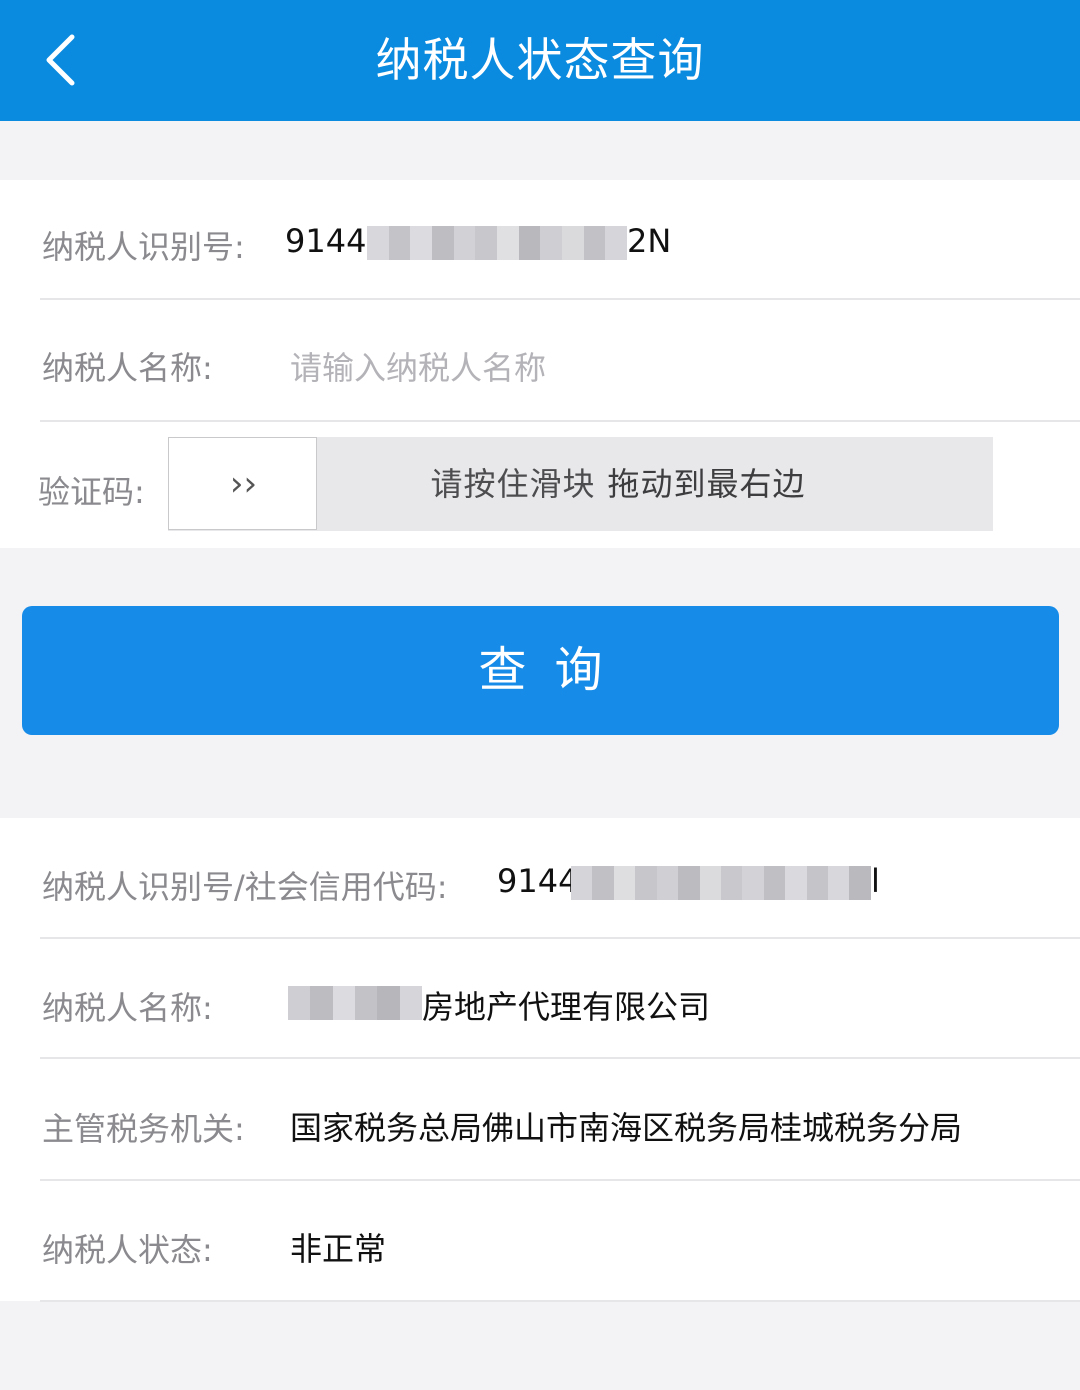  I want to click on captcha-hint-part2: 拖动到最右边, so click(706, 484).